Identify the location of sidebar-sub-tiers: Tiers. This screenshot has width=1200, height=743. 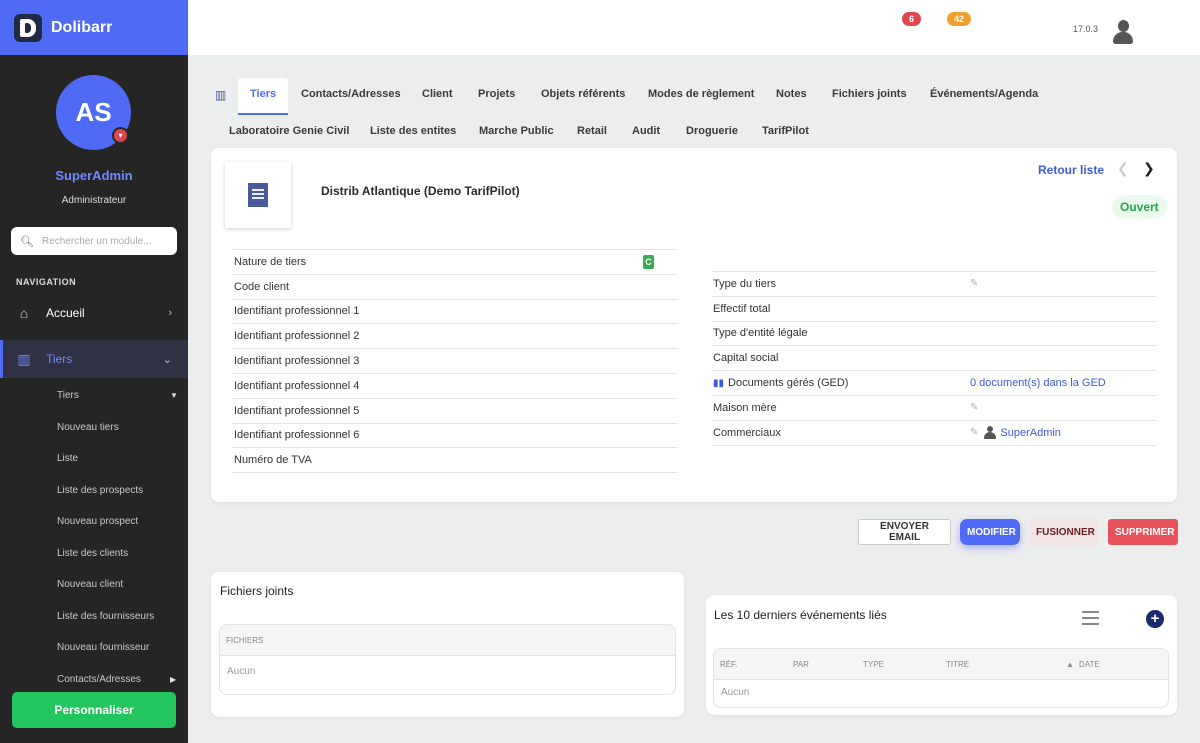
(68, 395).